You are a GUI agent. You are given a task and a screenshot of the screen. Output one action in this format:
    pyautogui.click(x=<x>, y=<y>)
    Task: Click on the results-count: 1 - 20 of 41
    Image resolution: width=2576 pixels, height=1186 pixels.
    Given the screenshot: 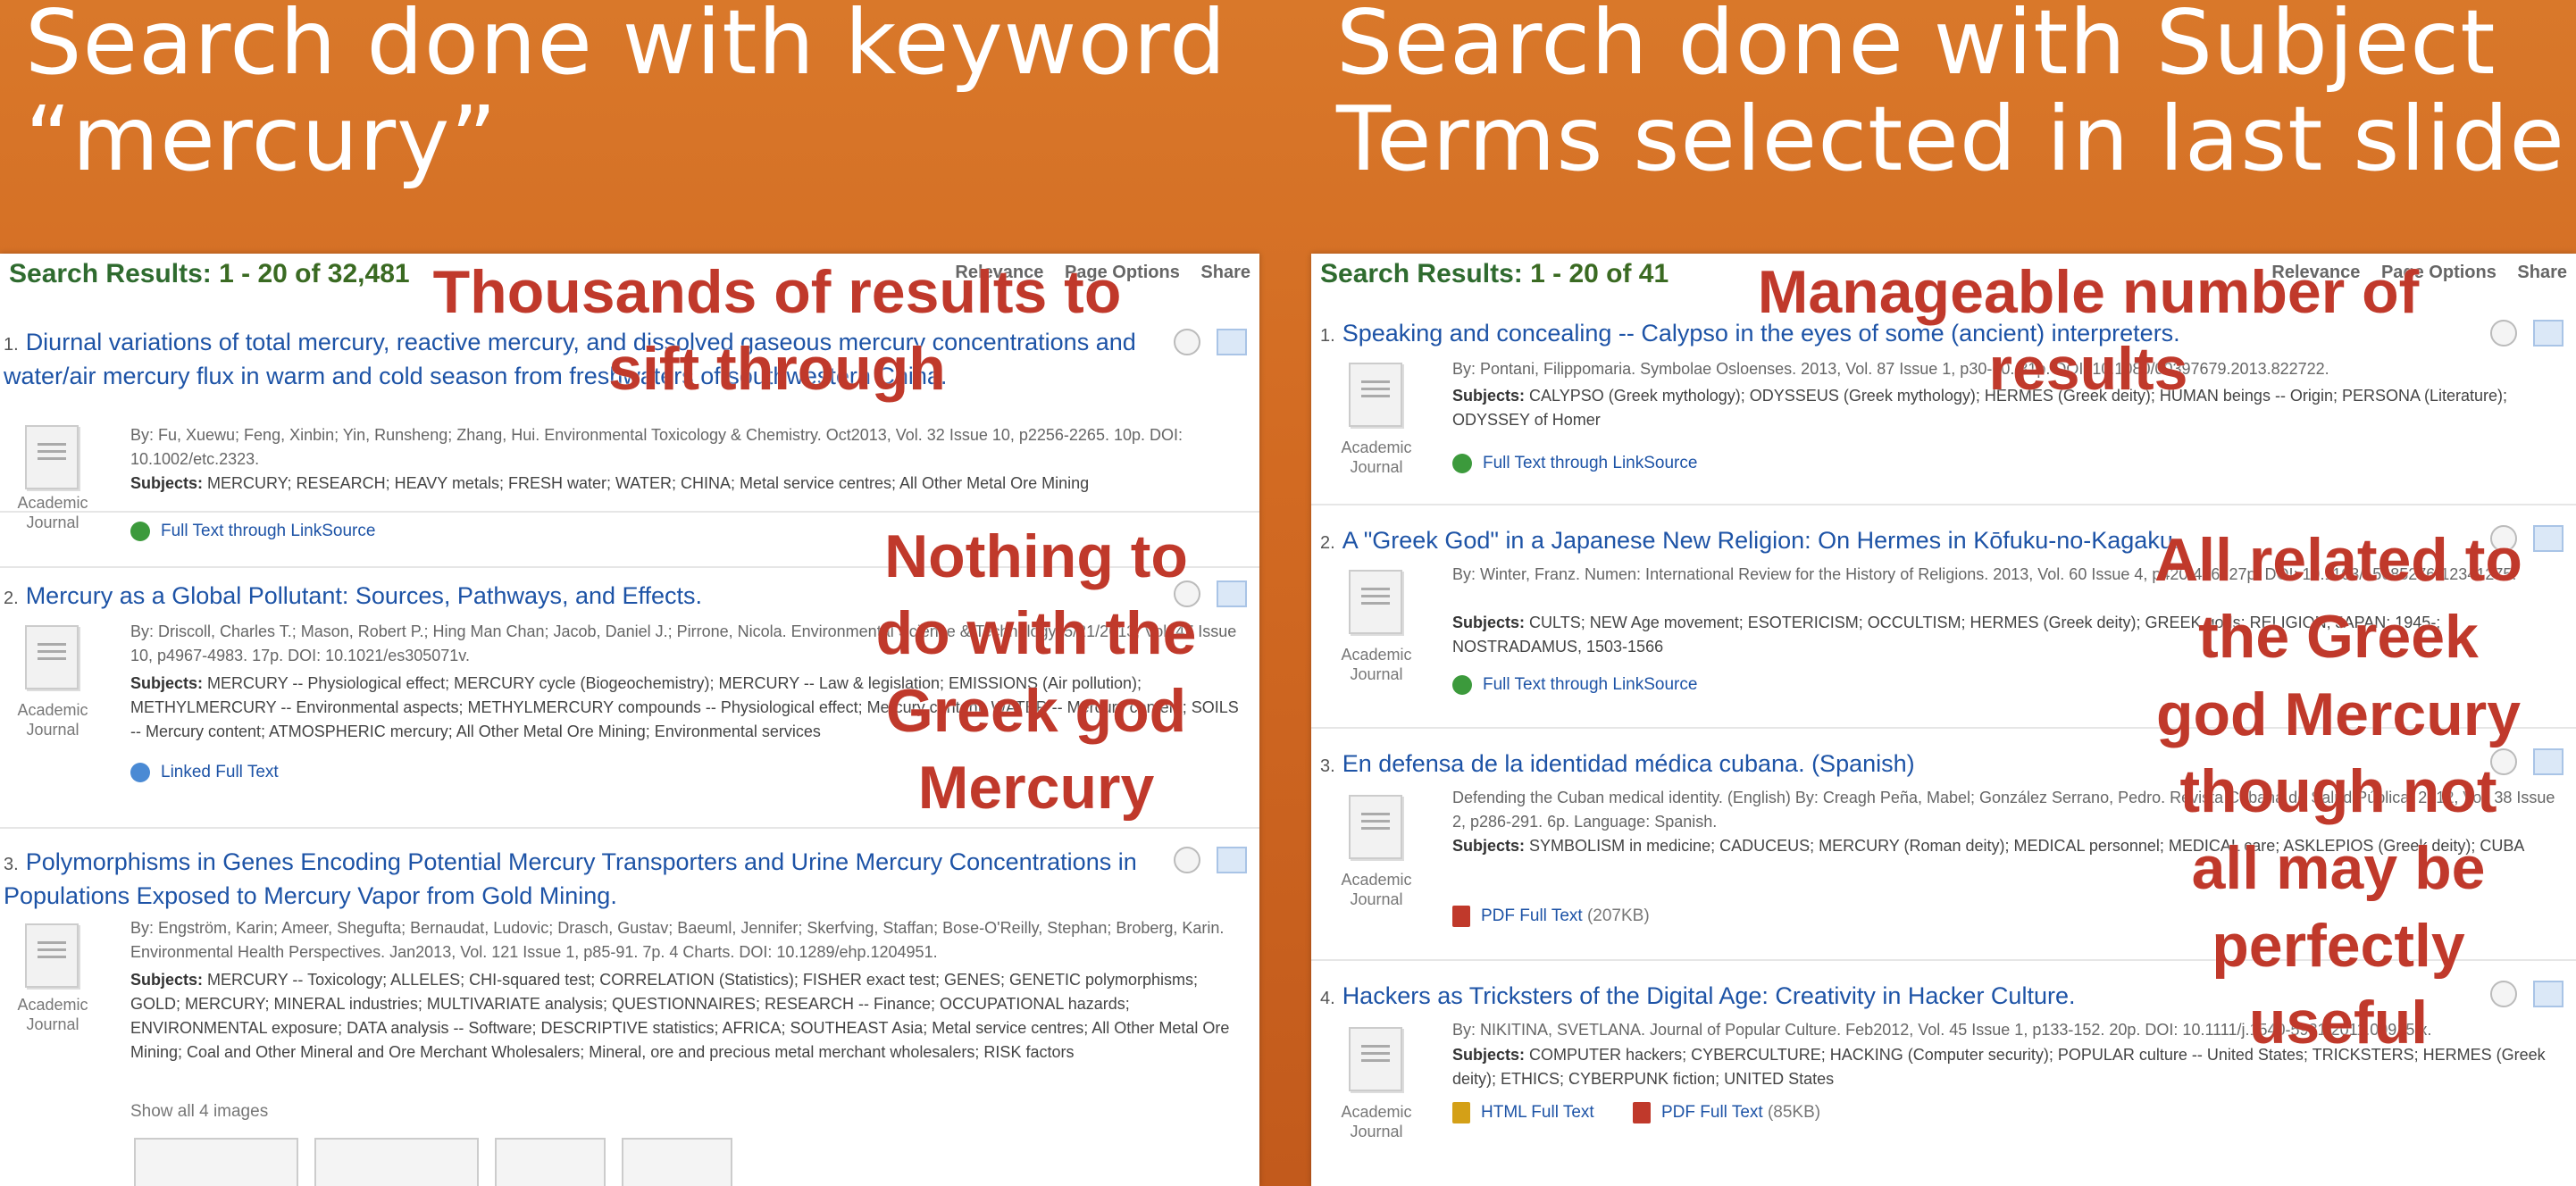 What is the action you would take?
    pyautogui.click(x=1600, y=273)
    